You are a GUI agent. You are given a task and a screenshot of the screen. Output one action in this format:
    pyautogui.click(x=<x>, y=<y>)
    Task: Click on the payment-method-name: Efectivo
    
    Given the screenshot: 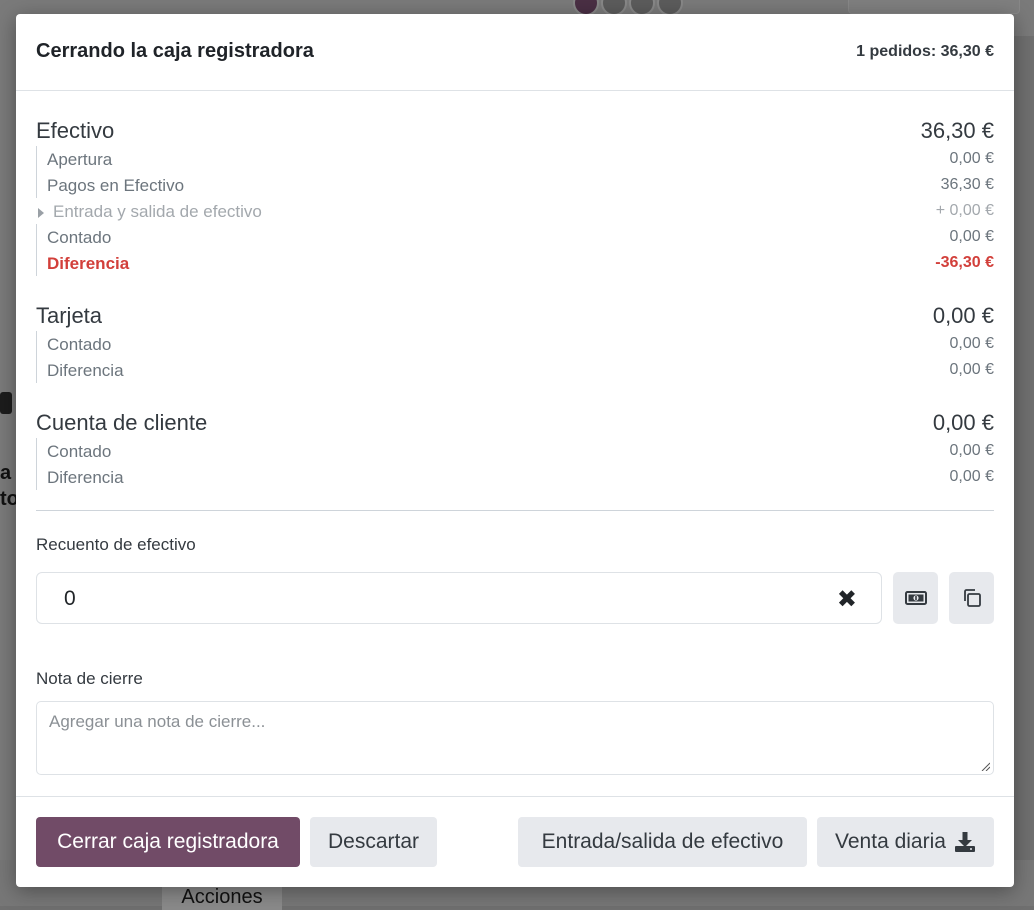 What is the action you would take?
    pyautogui.click(x=75, y=130)
    